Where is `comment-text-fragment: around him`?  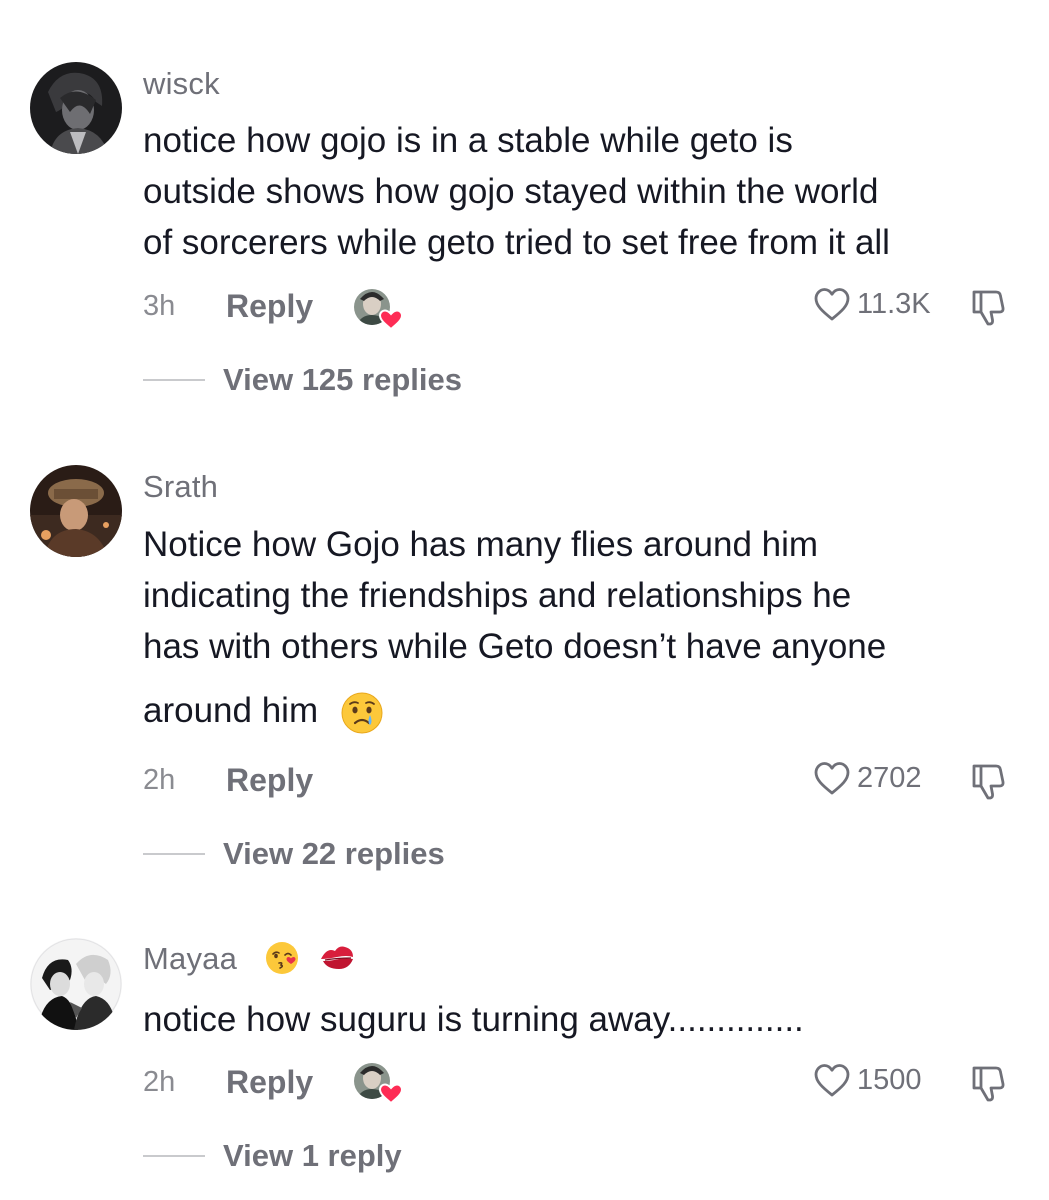
comment-text-fragment: around him is located at coordinates (231, 710).